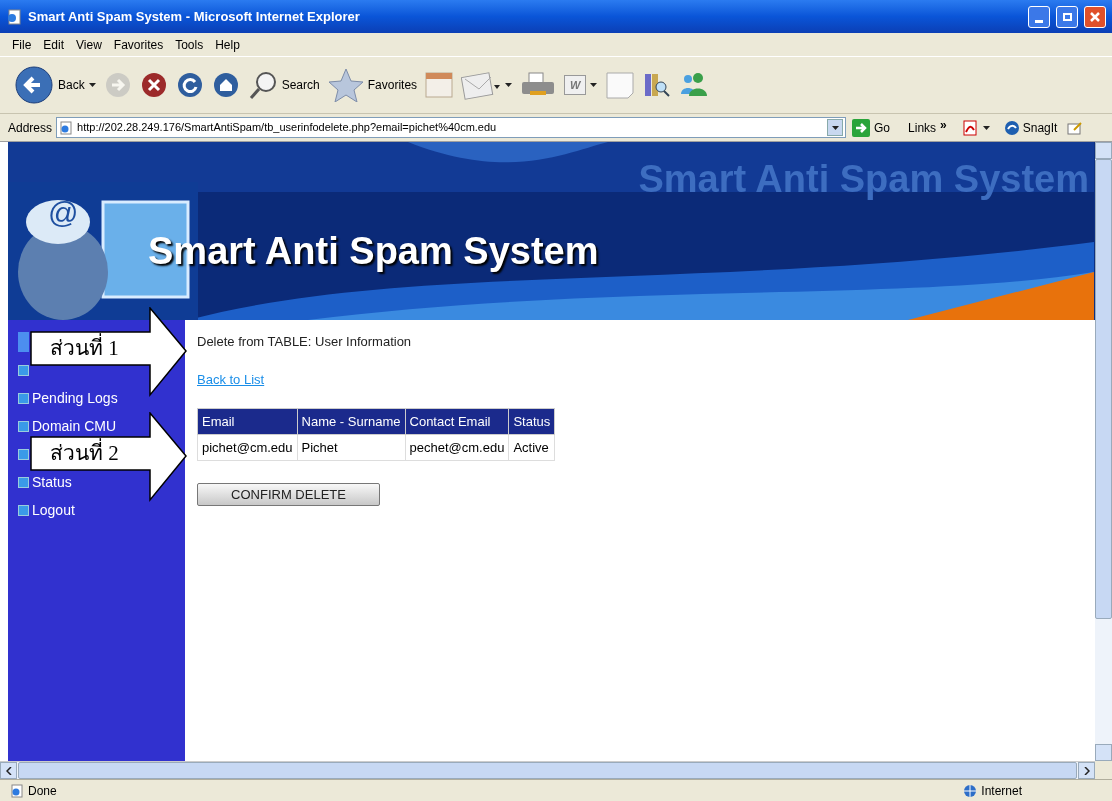 This screenshot has width=1112, height=801. What do you see at coordinates (694, 85) in the screenshot?
I see `people-icon` at bounding box center [694, 85].